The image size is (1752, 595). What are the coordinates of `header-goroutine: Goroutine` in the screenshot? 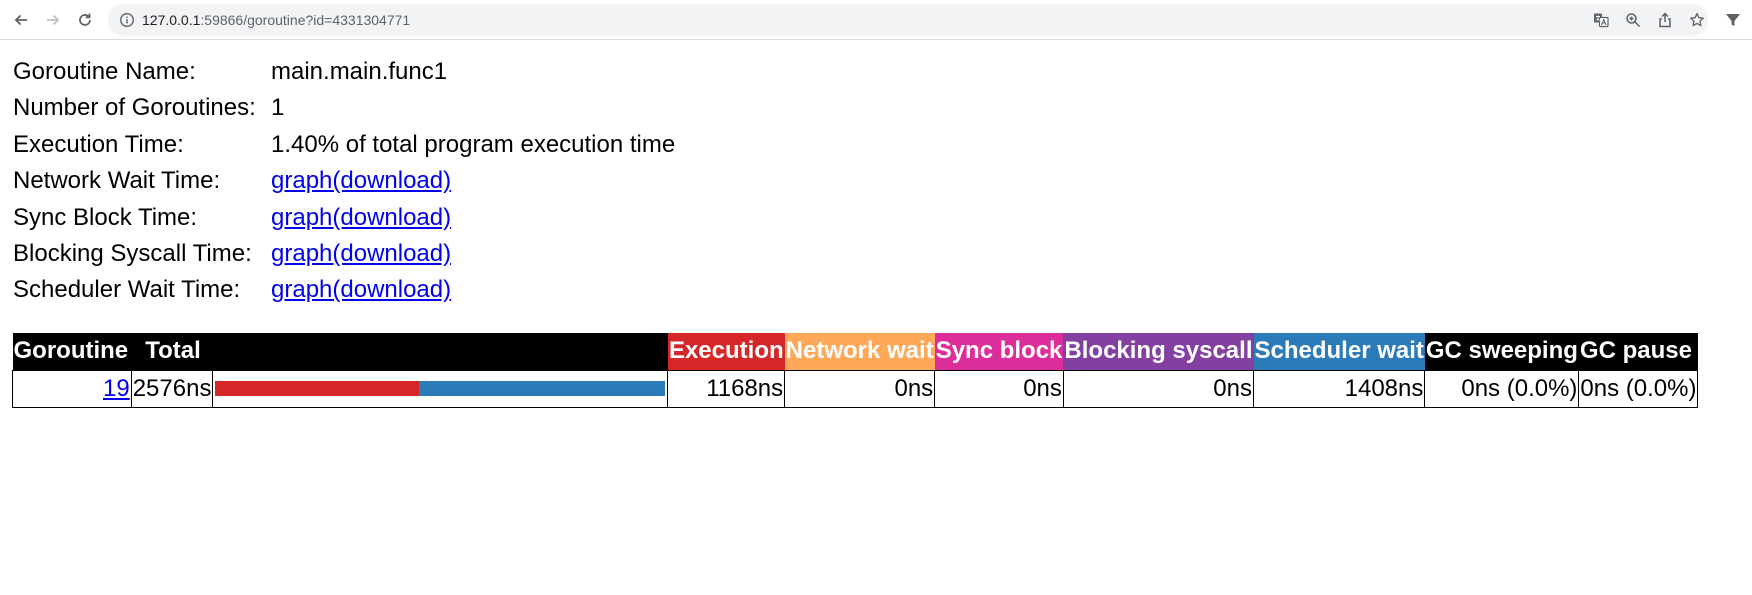 It's located at (72, 351).